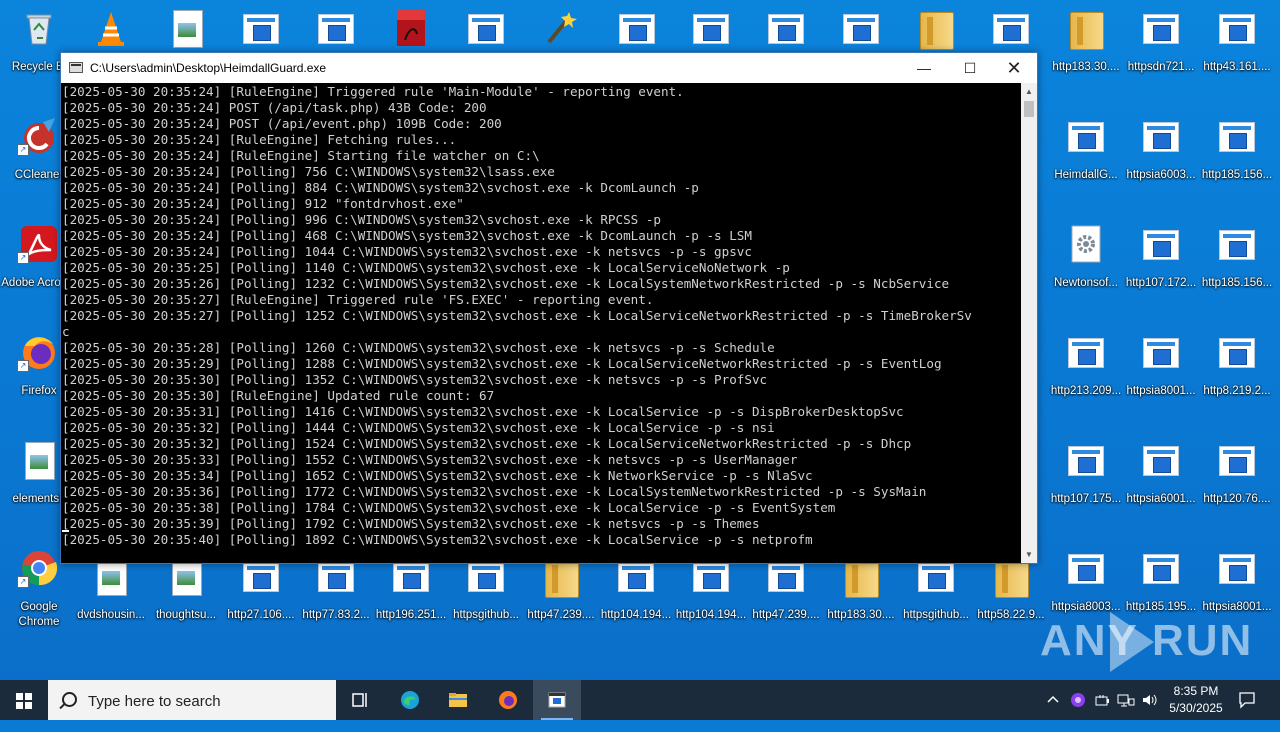 Image resolution: width=1280 pixels, height=732 pixels. What do you see at coordinates (1149, 712) in the screenshot?
I see `volume-icon` at bounding box center [1149, 712].